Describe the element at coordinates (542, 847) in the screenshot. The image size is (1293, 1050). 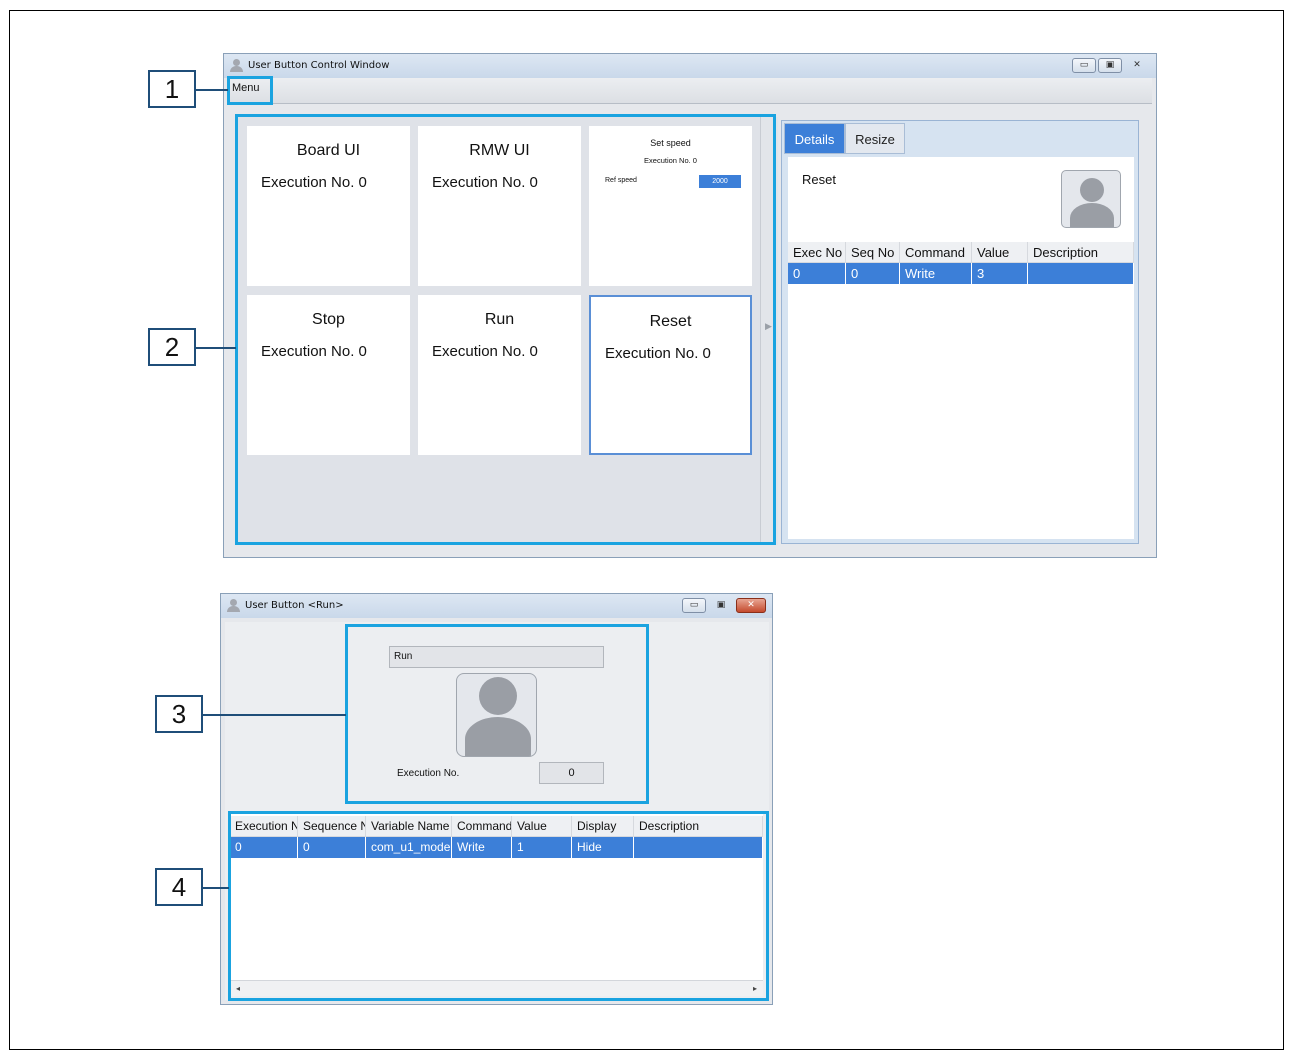
I see `cell-value: 1` at that location.